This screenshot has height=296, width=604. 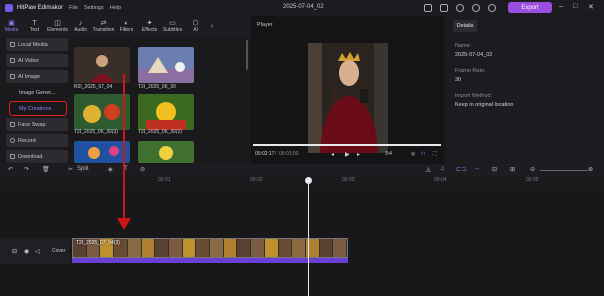 I want to click on split-label: Split, so click(x=83, y=169).